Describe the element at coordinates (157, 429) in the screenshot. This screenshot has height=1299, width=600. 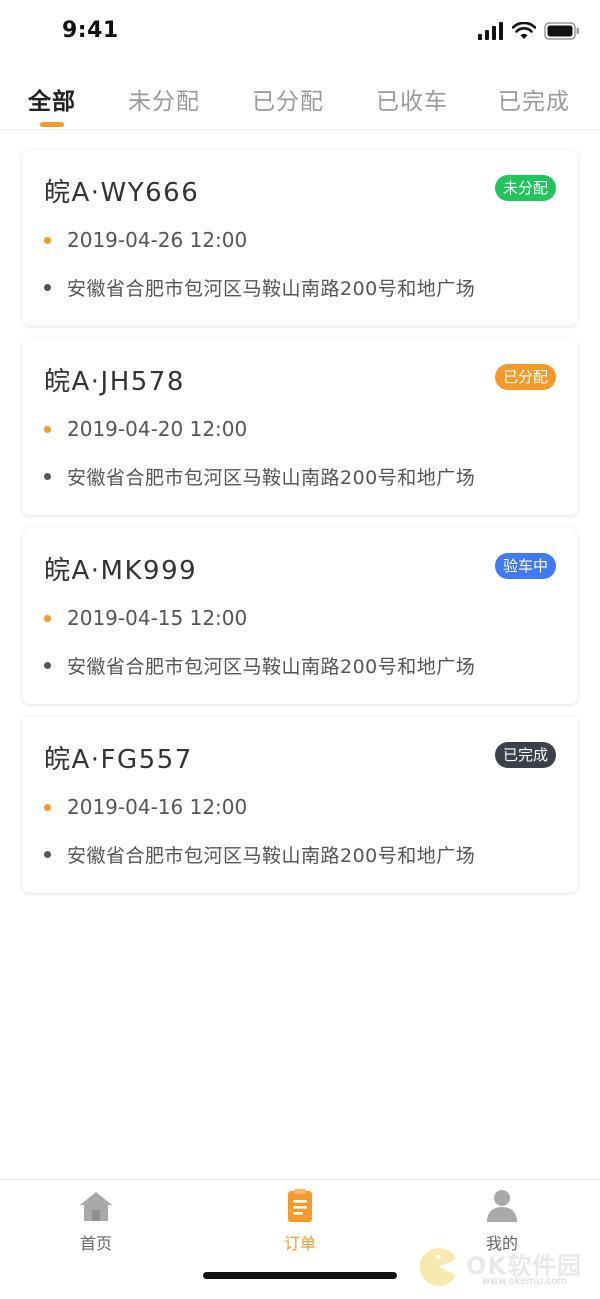
I see `order-time: 2019-04-20 12:00` at that location.